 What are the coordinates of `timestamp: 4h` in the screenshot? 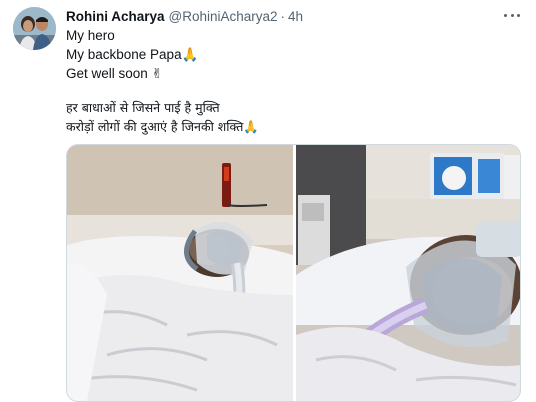 It's located at (295, 16).